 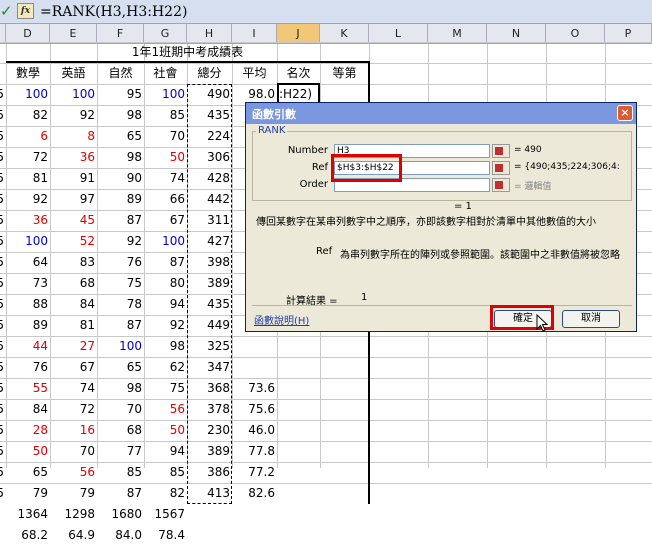 I want to click on score-cell: 27, so click(x=73, y=346).